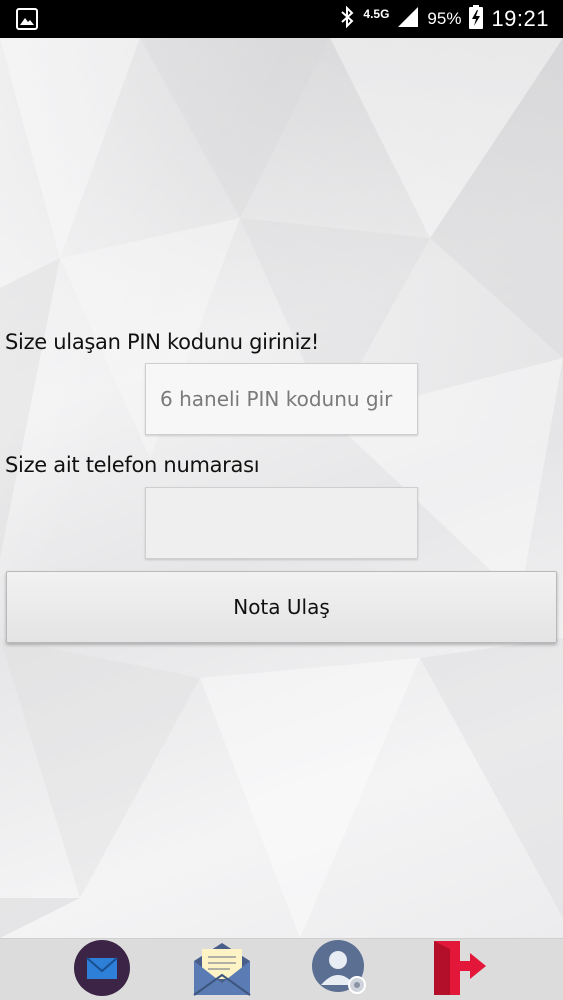  Describe the element at coordinates (162, 342) in the screenshot. I see `pin-label: Size ulaşan PIN kodunu giriniz!` at that location.